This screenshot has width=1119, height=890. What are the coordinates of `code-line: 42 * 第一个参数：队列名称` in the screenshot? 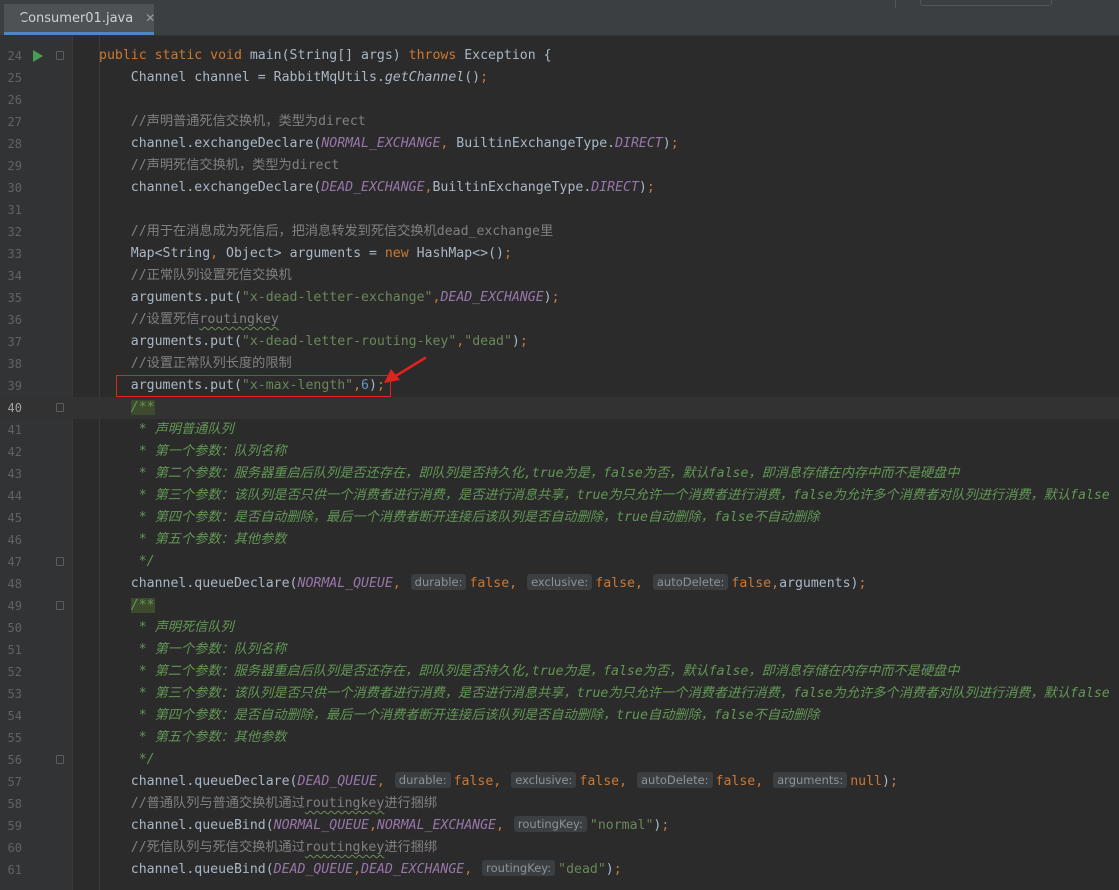 It's located at (559, 452).